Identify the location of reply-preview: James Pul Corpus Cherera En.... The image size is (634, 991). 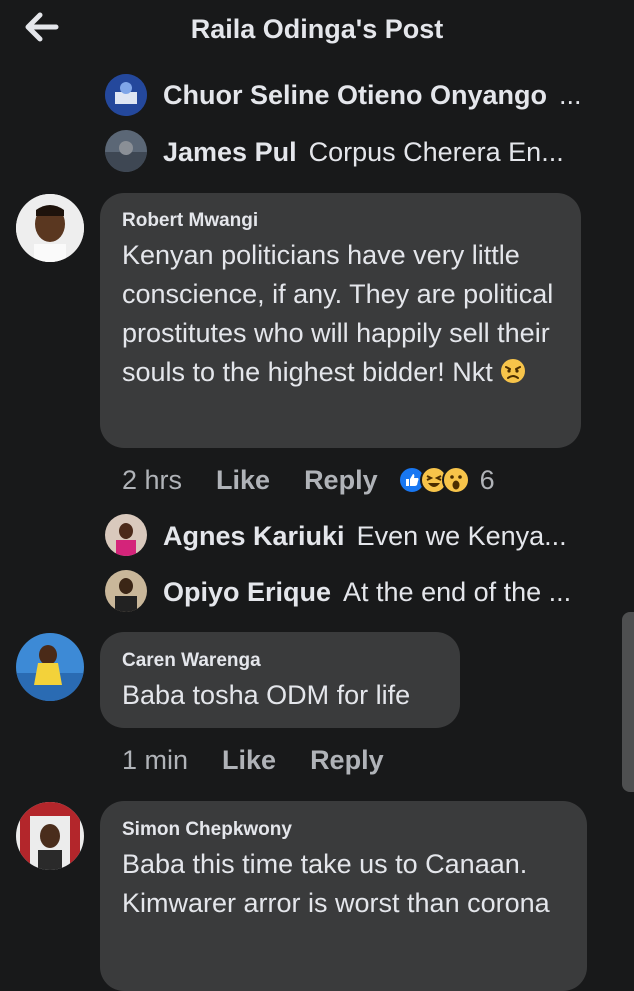
(383, 152).